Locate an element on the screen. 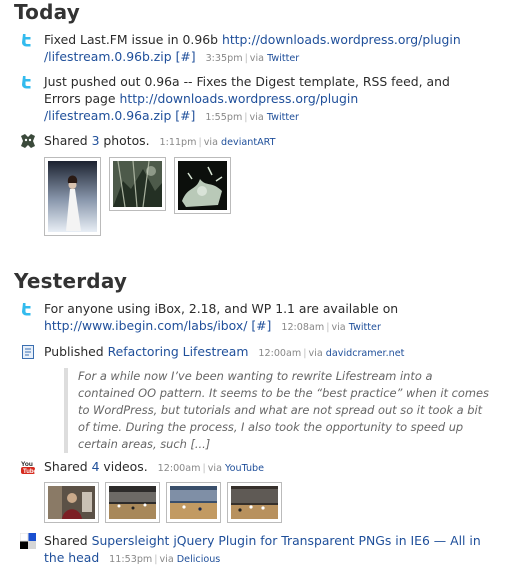  day-heading-yesterday: Yesterday is located at coordinates (71, 281).